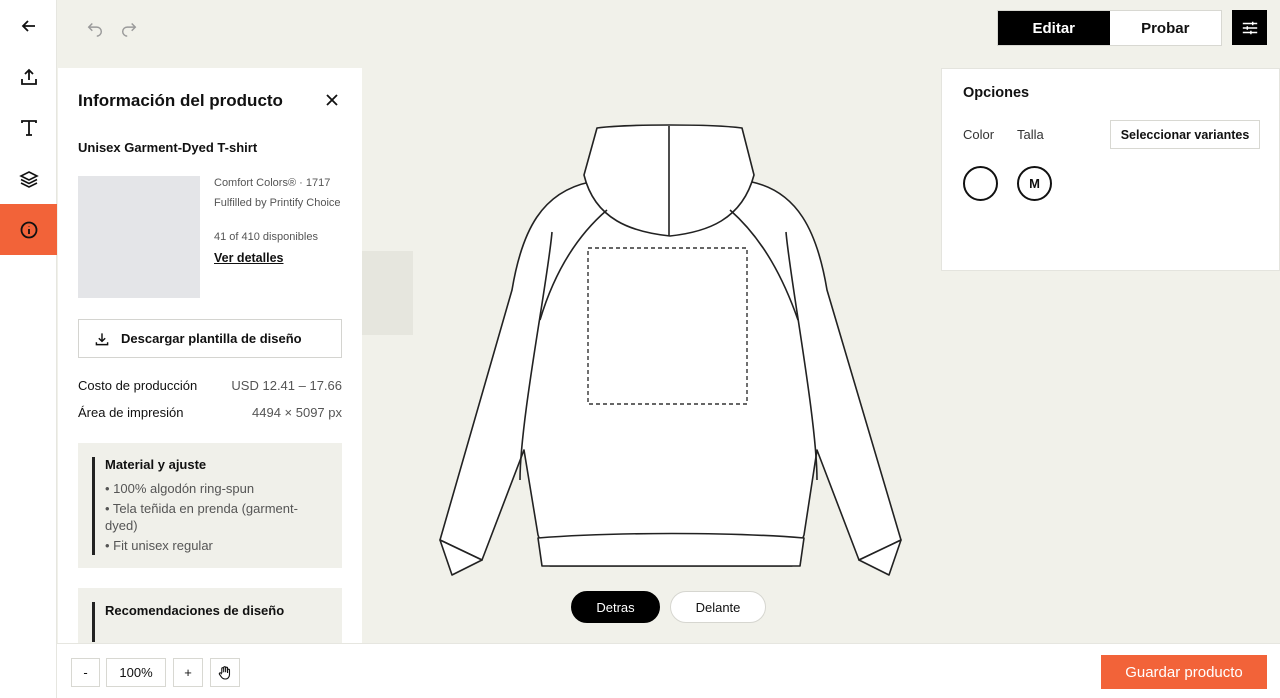 This screenshot has height=698, width=1280. Describe the element at coordinates (668, 607) in the screenshot. I see `side-toggle: Detras Delante` at that location.